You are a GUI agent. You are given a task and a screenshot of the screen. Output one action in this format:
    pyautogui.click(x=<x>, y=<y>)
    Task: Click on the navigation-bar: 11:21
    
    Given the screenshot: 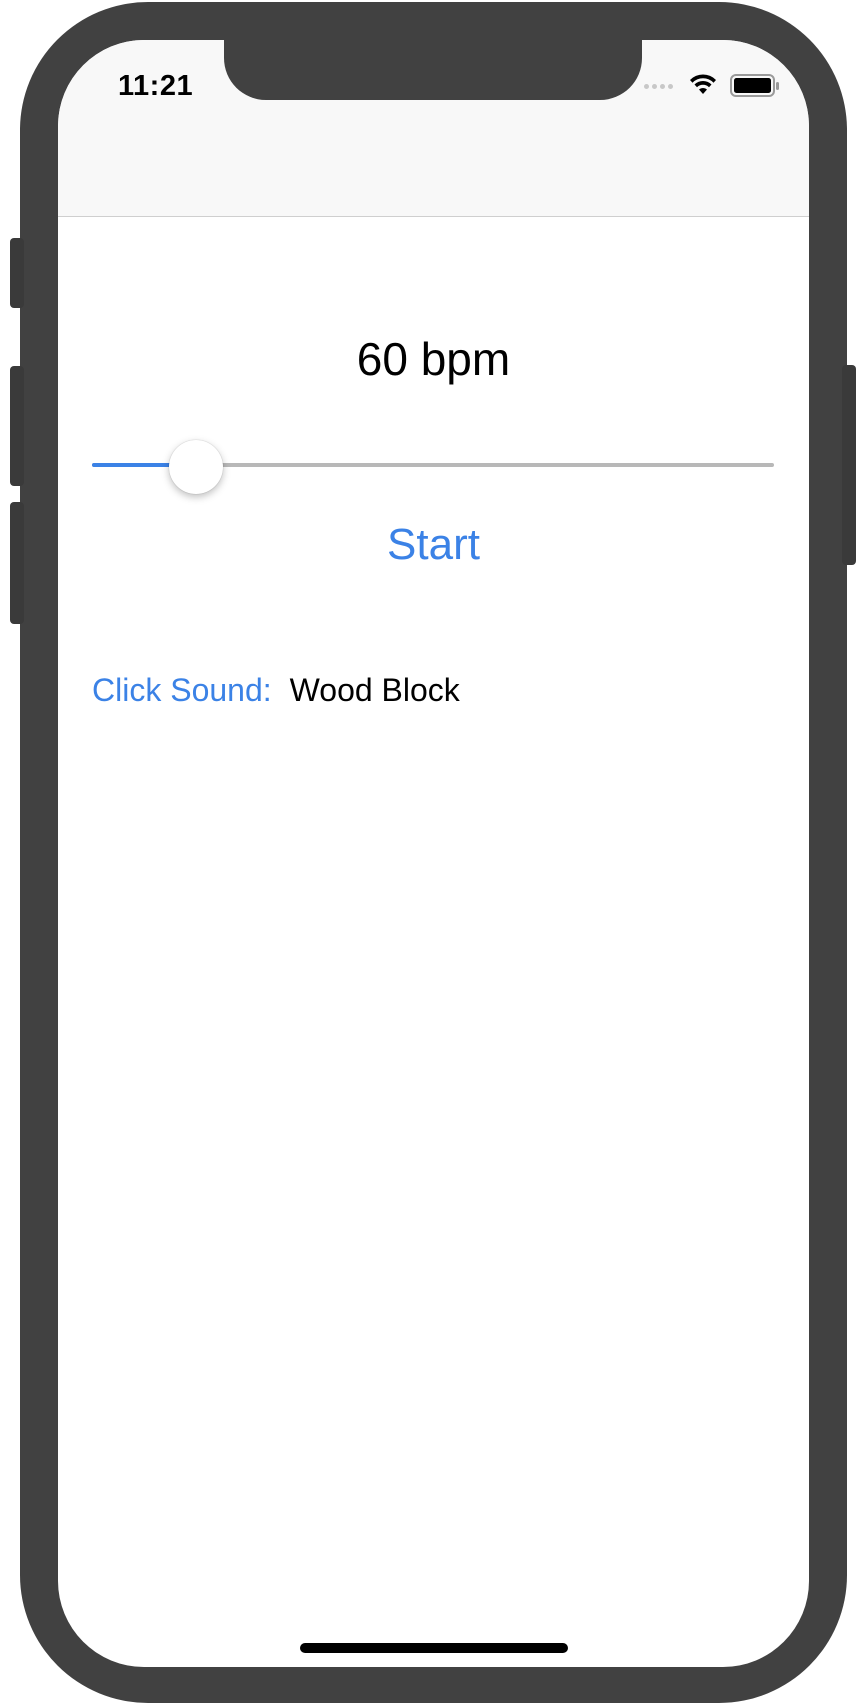 What is the action you would take?
    pyautogui.click(x=433, y=128)
    